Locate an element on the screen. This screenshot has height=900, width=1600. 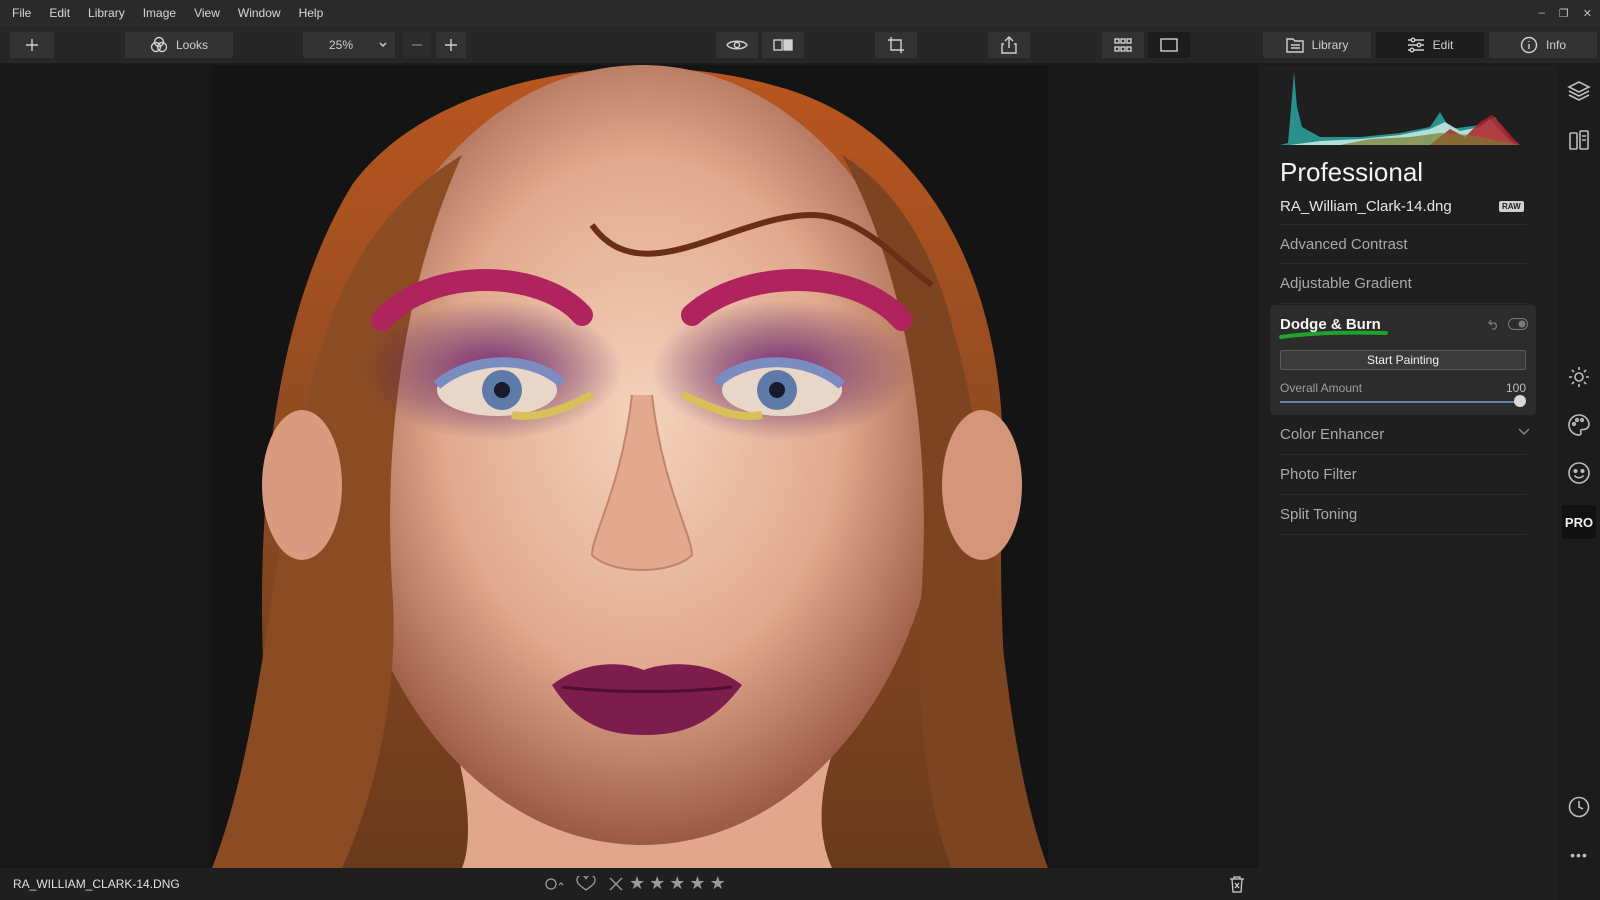
single-view-button is located at coordinates (1169, 45).